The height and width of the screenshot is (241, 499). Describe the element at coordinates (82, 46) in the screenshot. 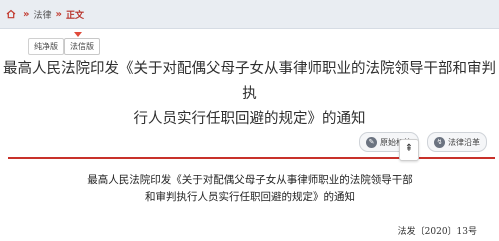

I see `tab-faxin-version: 法信版` at that location.